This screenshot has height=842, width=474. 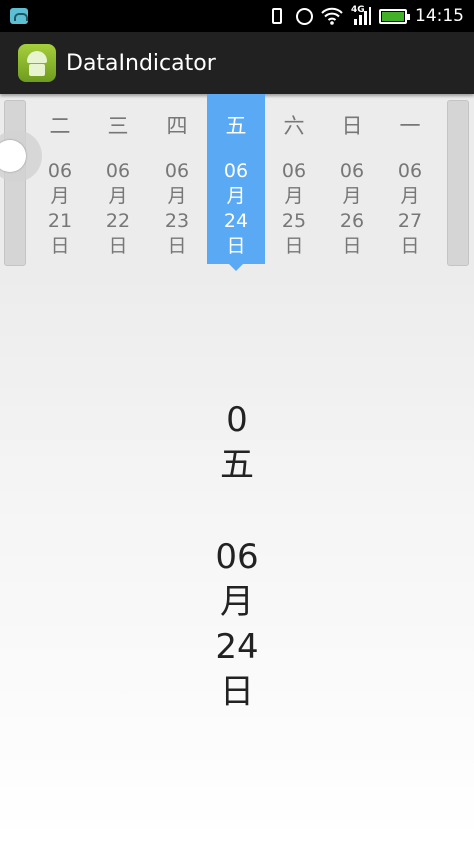 I want to click on selected-weekday: 五, so click(x=237, y=465).